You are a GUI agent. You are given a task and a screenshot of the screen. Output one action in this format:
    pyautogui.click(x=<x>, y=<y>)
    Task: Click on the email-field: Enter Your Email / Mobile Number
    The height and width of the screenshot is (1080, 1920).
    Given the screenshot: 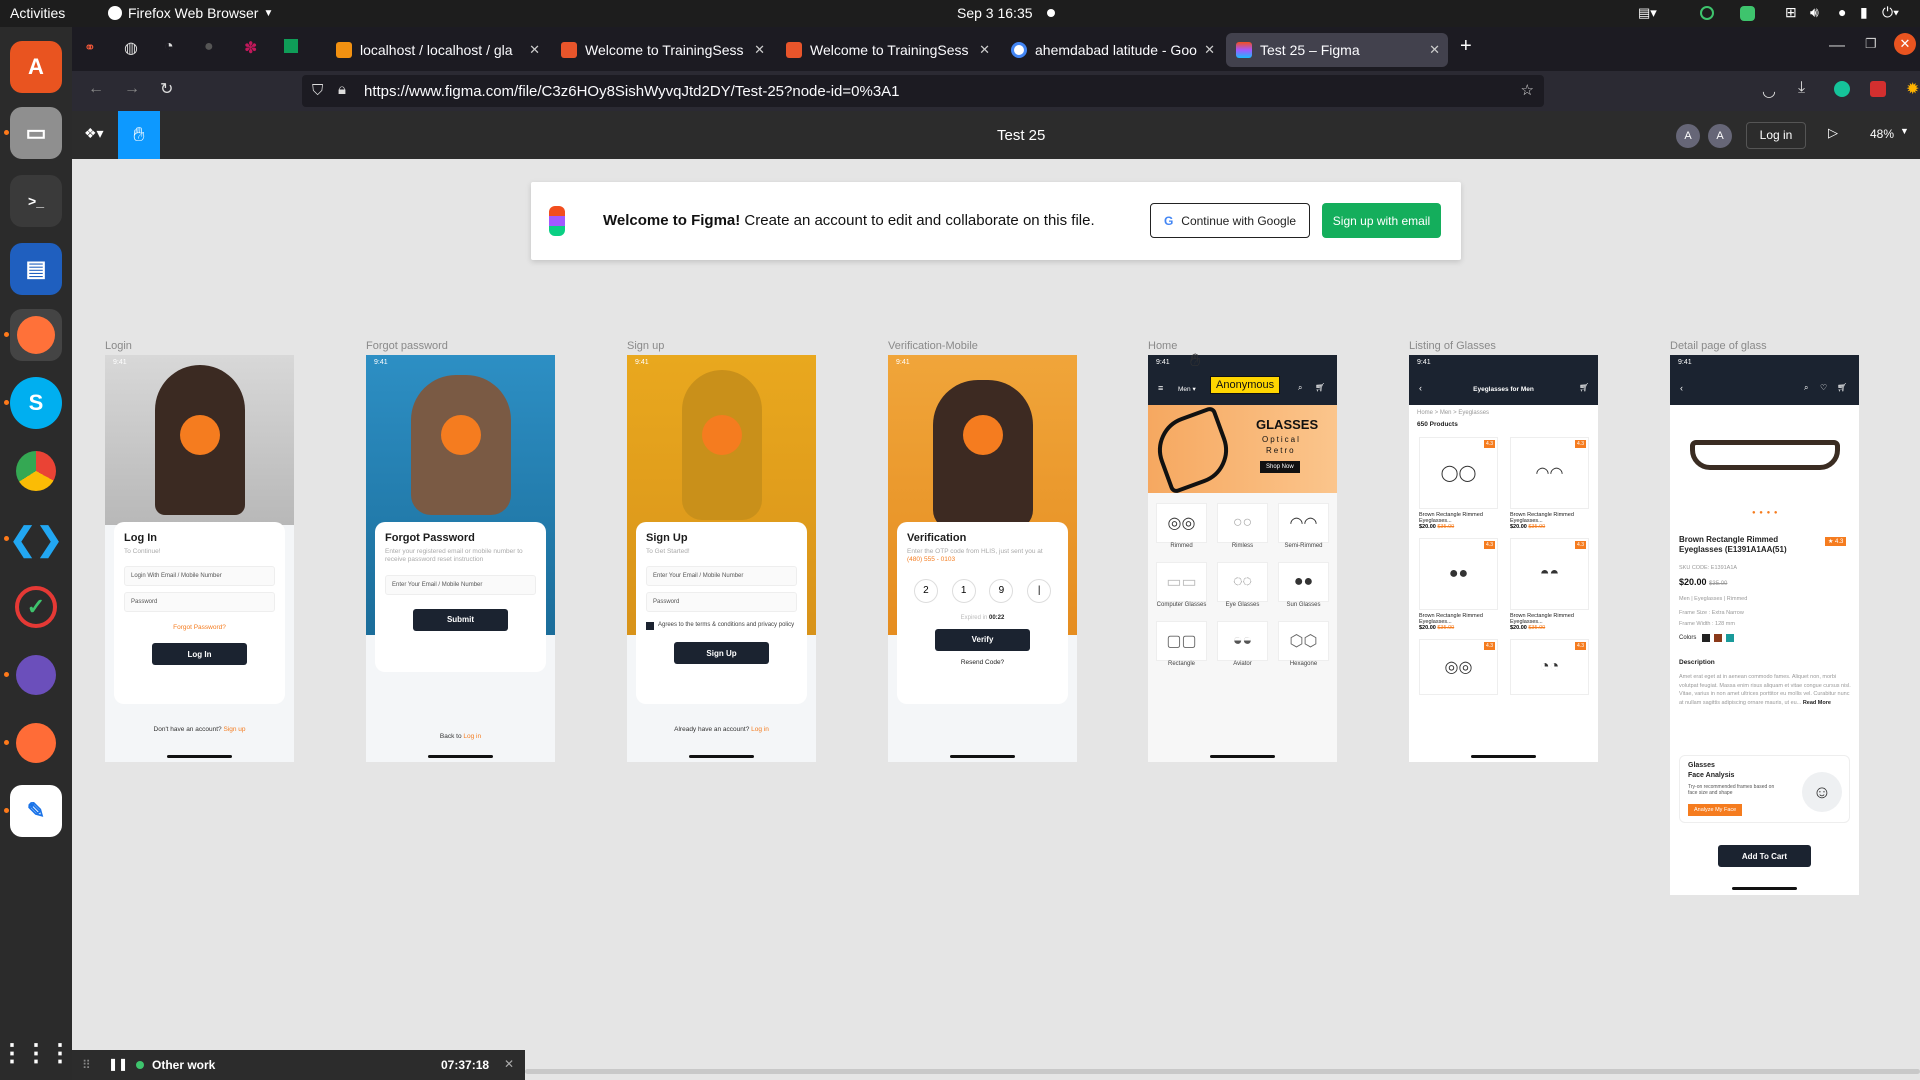 What is the action you would take?
    pyautogui.click(x=460, y=584)
    